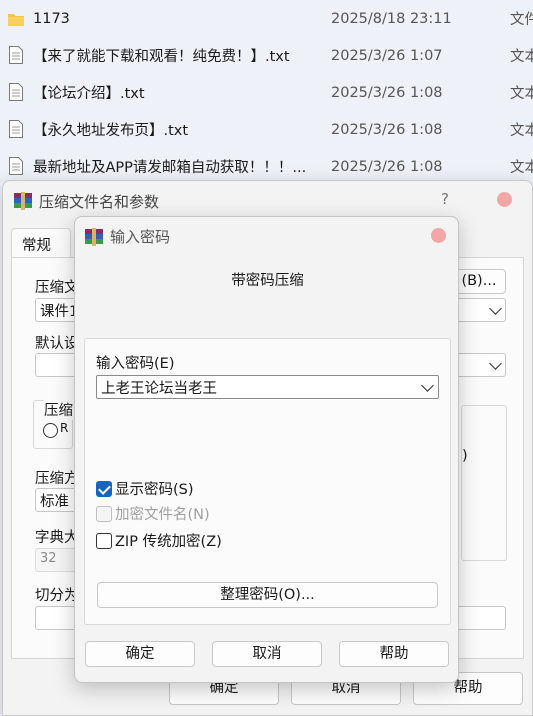 This screenshot has height=716, width=533. I want to click on password-value: 上老王论坛当老王, so click(159, 389).